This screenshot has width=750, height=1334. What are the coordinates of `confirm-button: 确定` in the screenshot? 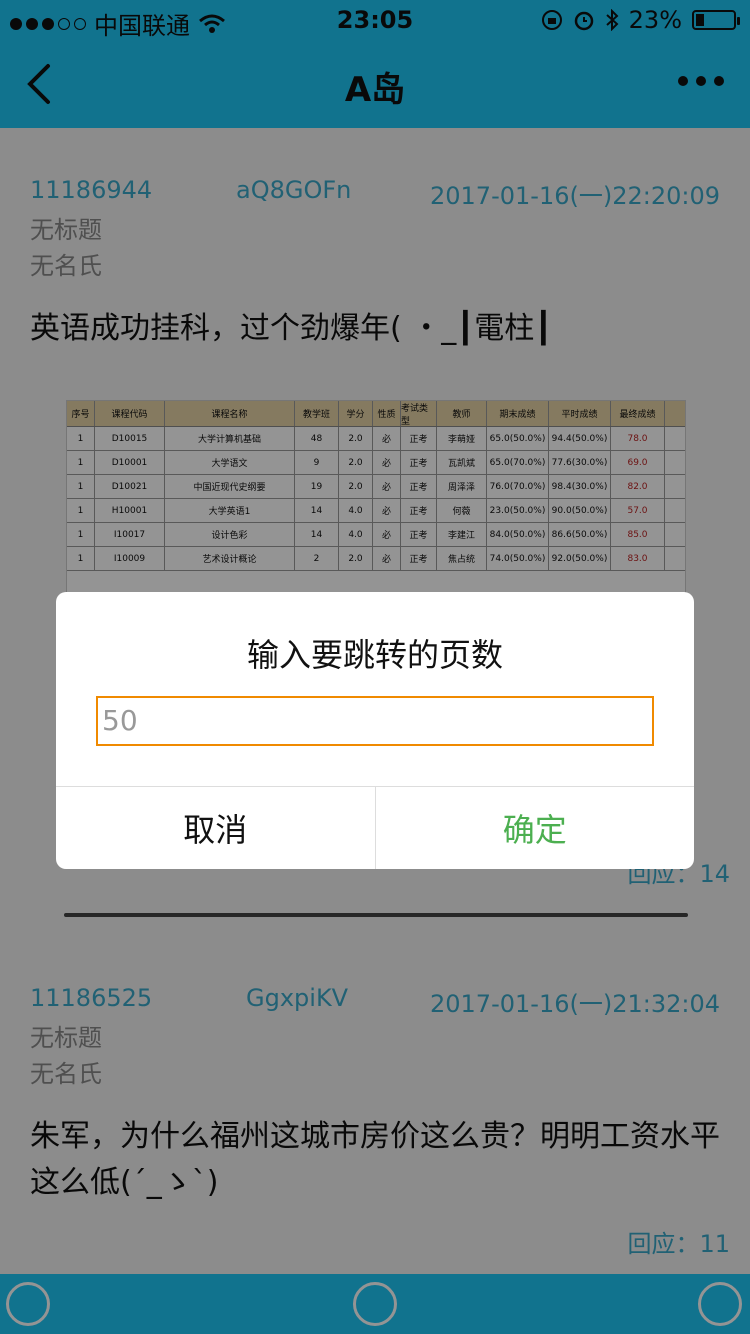 It's located at (535, 828).